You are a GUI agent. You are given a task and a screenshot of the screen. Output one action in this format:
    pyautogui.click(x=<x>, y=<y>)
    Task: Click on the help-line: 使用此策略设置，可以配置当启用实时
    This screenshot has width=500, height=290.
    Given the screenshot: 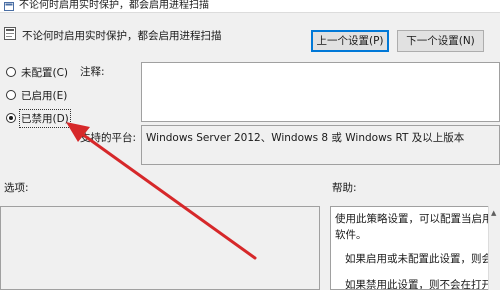 What is the action you would take?
    pyautogui.click(x=417, y=219)
    